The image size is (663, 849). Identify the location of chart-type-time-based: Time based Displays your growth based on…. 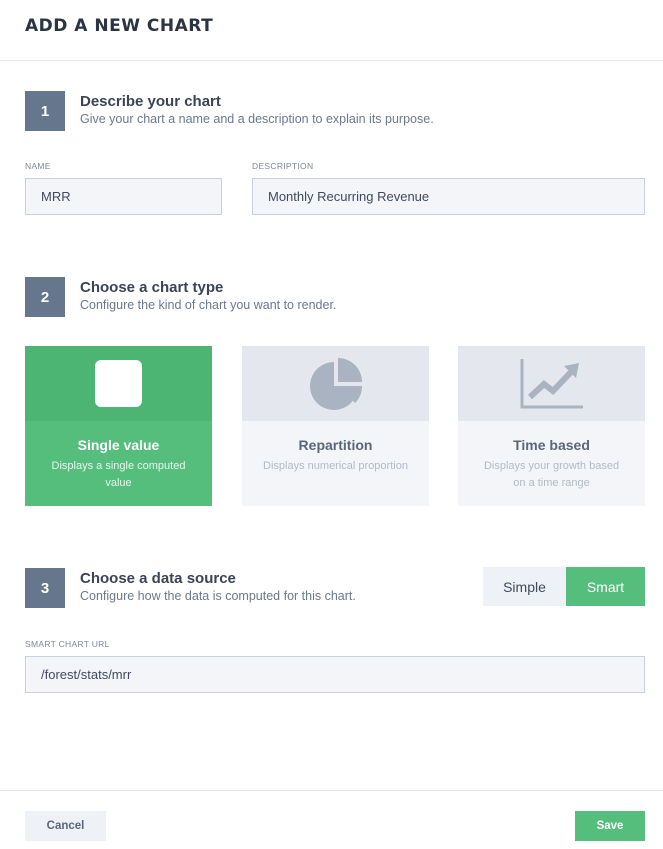
(551, 426).